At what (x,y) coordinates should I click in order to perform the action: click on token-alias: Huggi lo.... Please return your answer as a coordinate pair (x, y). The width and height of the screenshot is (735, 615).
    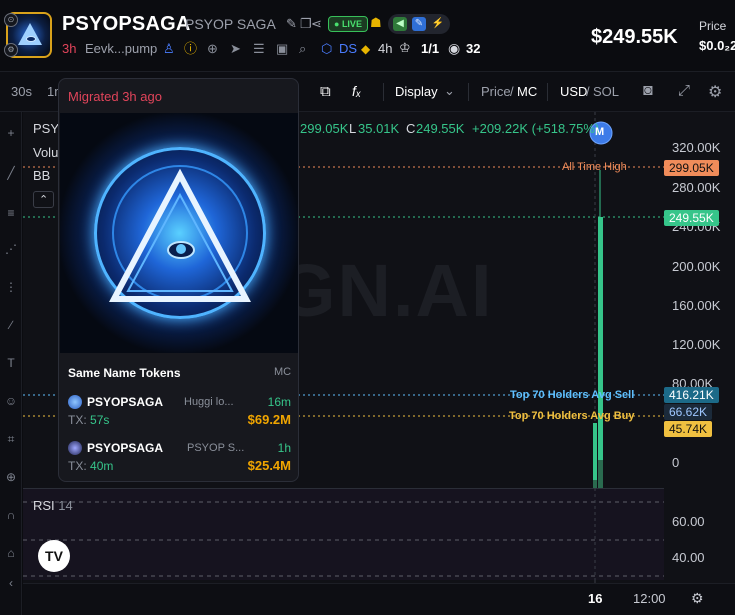
    Looking at the image, I should click on (209, 402).